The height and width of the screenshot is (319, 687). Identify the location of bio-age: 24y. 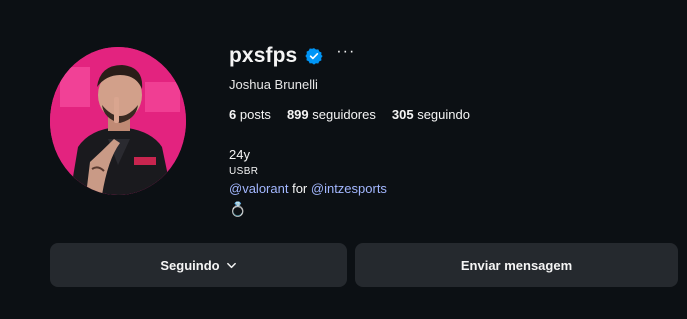
(239, 154).